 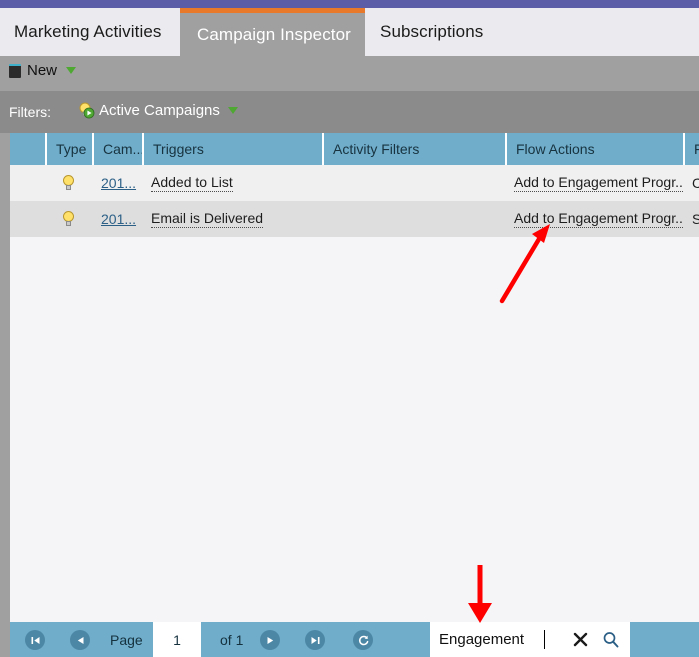 I want to click on refresh-icon, so click(x=363, y=640).